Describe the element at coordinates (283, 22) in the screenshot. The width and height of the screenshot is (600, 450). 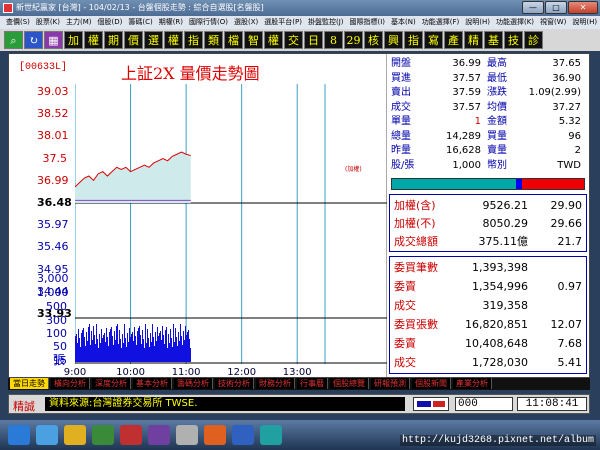
I see `menu-item: 選股平台(P)` at that location.